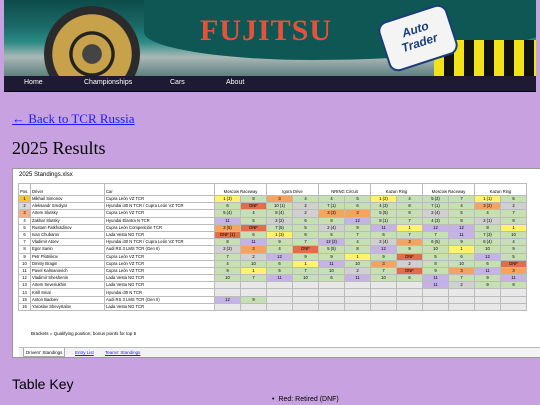 The width and height of the screenshot is (540, 405). Describe the element at coordinates (487, 220) in the screenshot. I see `cell-result: 2 (1)` at that location.